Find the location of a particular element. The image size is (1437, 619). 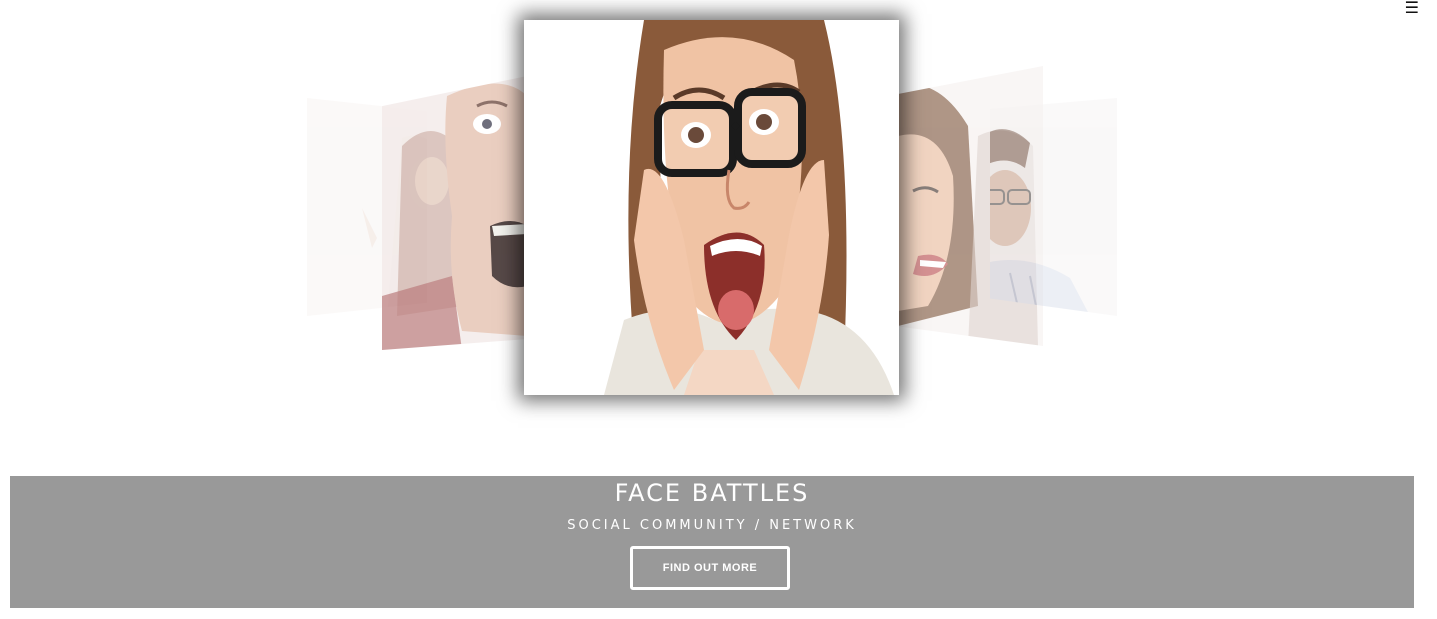

carousel-slide-near-left is located at coordinates (454, 213).